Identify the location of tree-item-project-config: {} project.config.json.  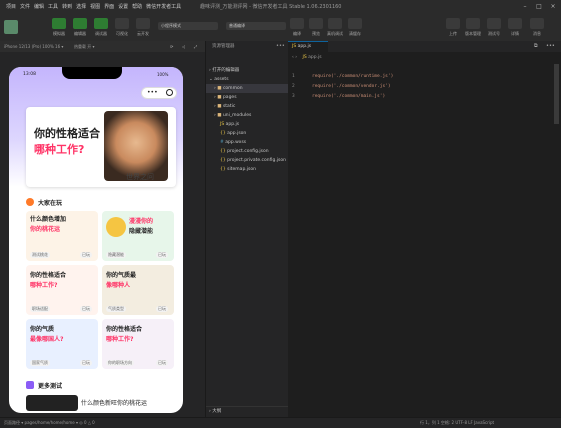
(247, 151).